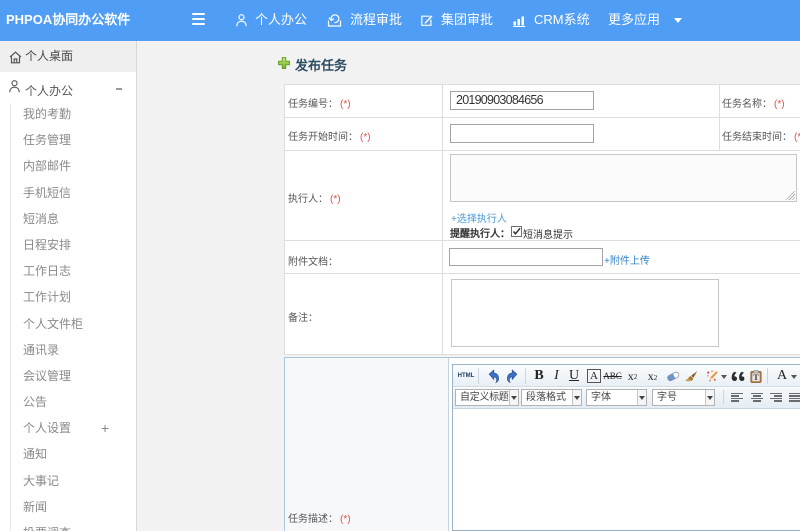 This screenshot has width=800, height=531. Describe the element at coordinates (756, 377) in the screenshot. I see `svg-text: T` at that location.